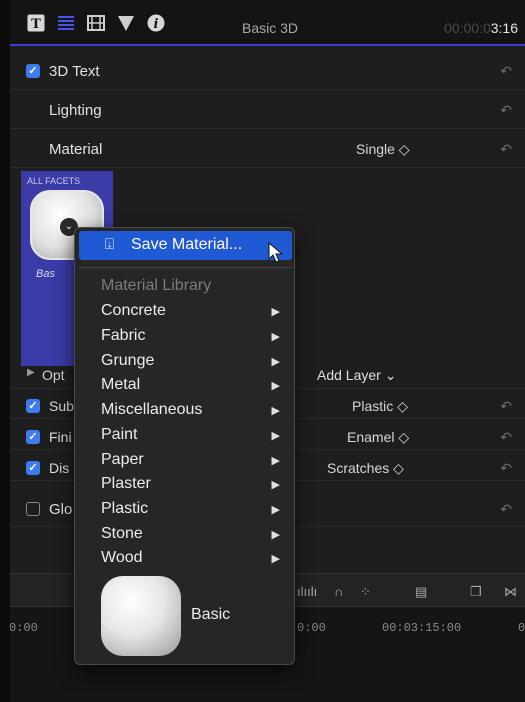  What do you see at coordinates (61, 509) in the screenshot?
I see `glow-label: Glo` at bounding box center [61, 509].